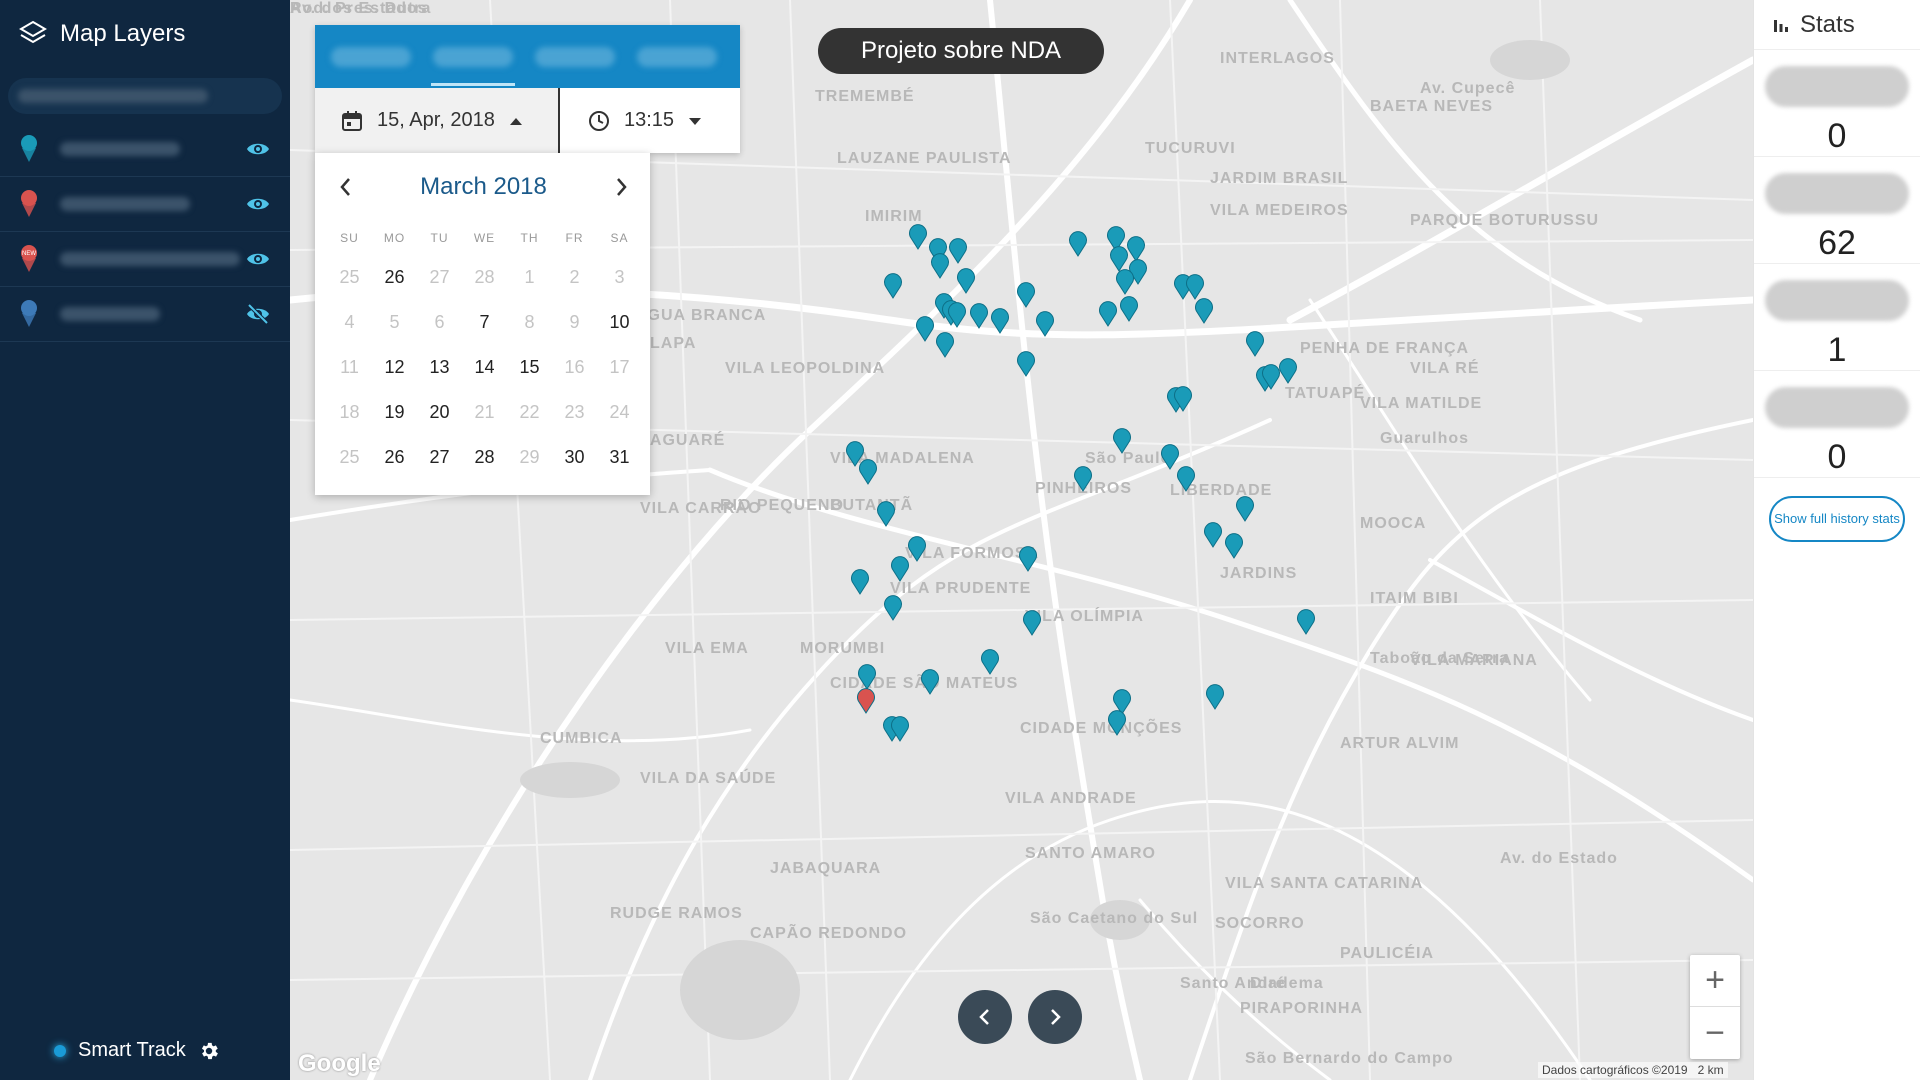  Describe the element at coordinates (985, 1017) in the screenshot. I see `previous-button` at that location.